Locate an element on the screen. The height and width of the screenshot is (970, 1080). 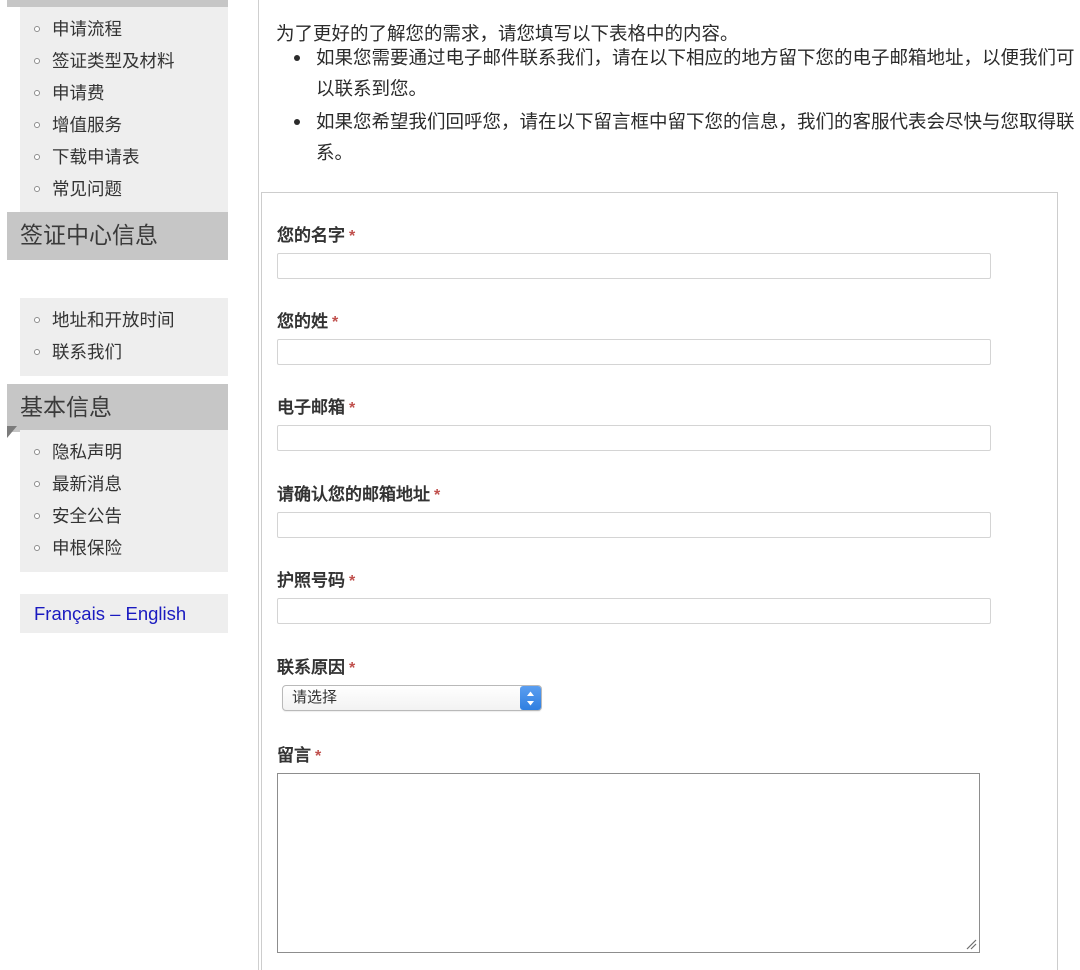
sidebar-link-label: 常见问题 is located at coordinates (87, 189).